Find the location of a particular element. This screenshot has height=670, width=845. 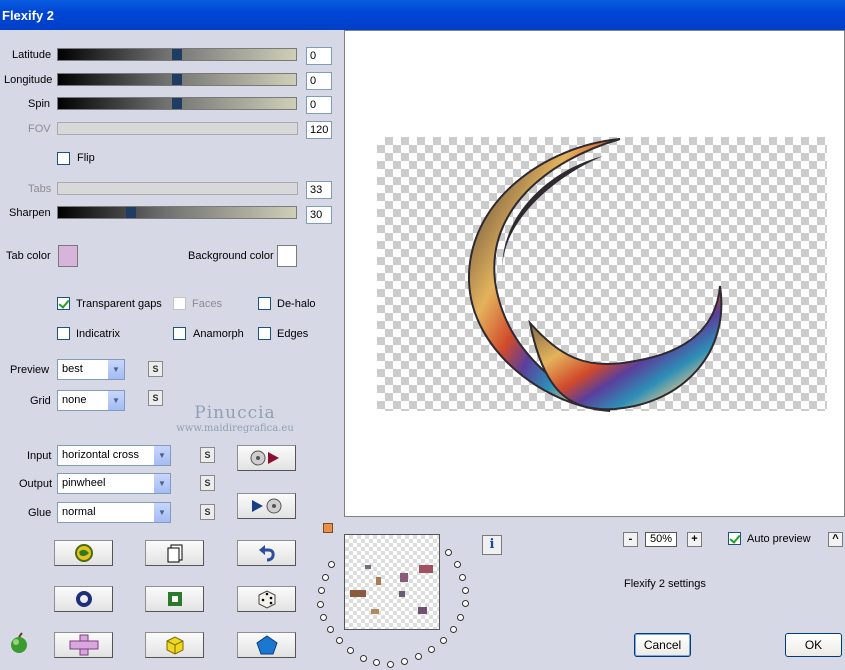

save-output-button is located at coordinates (266, 506).